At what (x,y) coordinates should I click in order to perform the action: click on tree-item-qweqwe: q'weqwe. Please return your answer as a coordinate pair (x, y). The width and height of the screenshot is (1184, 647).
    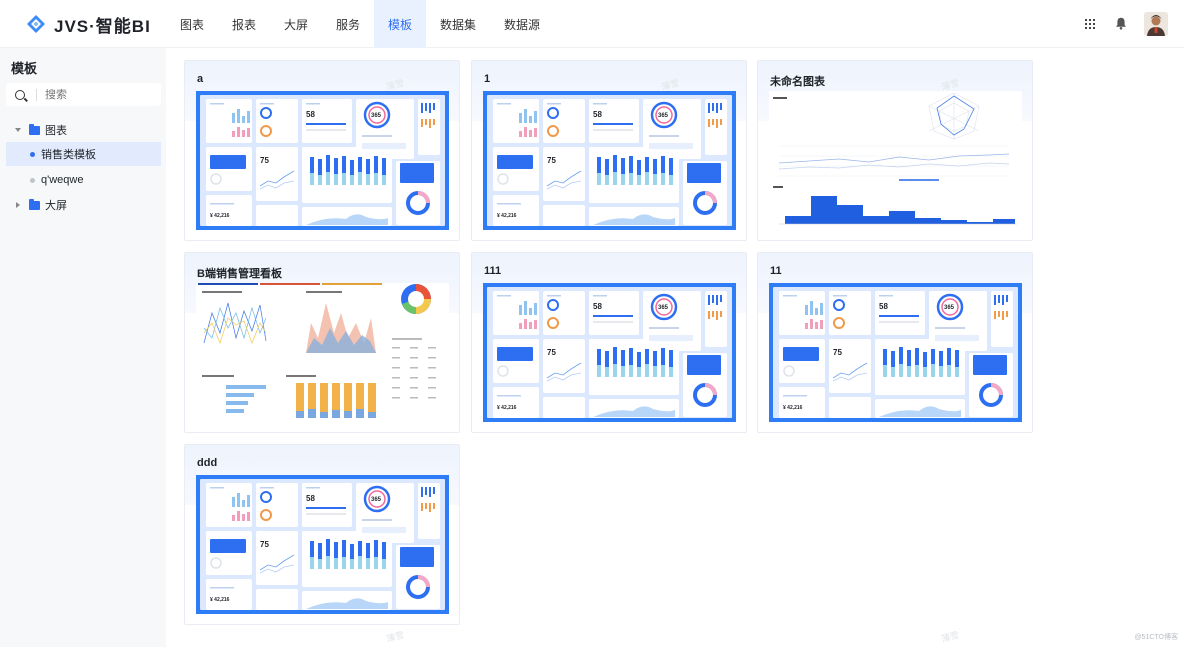
    Looking at the image, I should click on (83, 180).